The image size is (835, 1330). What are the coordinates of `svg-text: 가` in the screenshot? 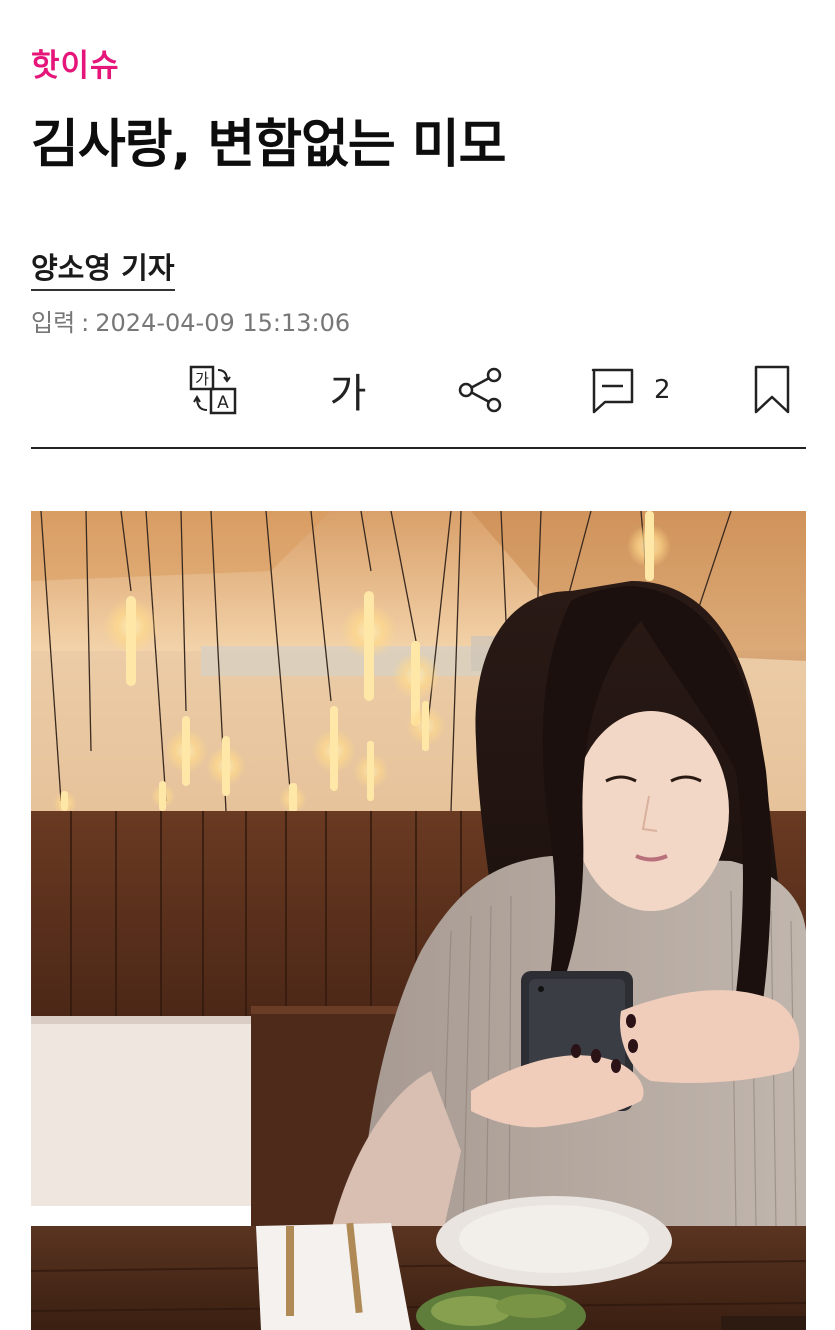 It's located at (202, 379).